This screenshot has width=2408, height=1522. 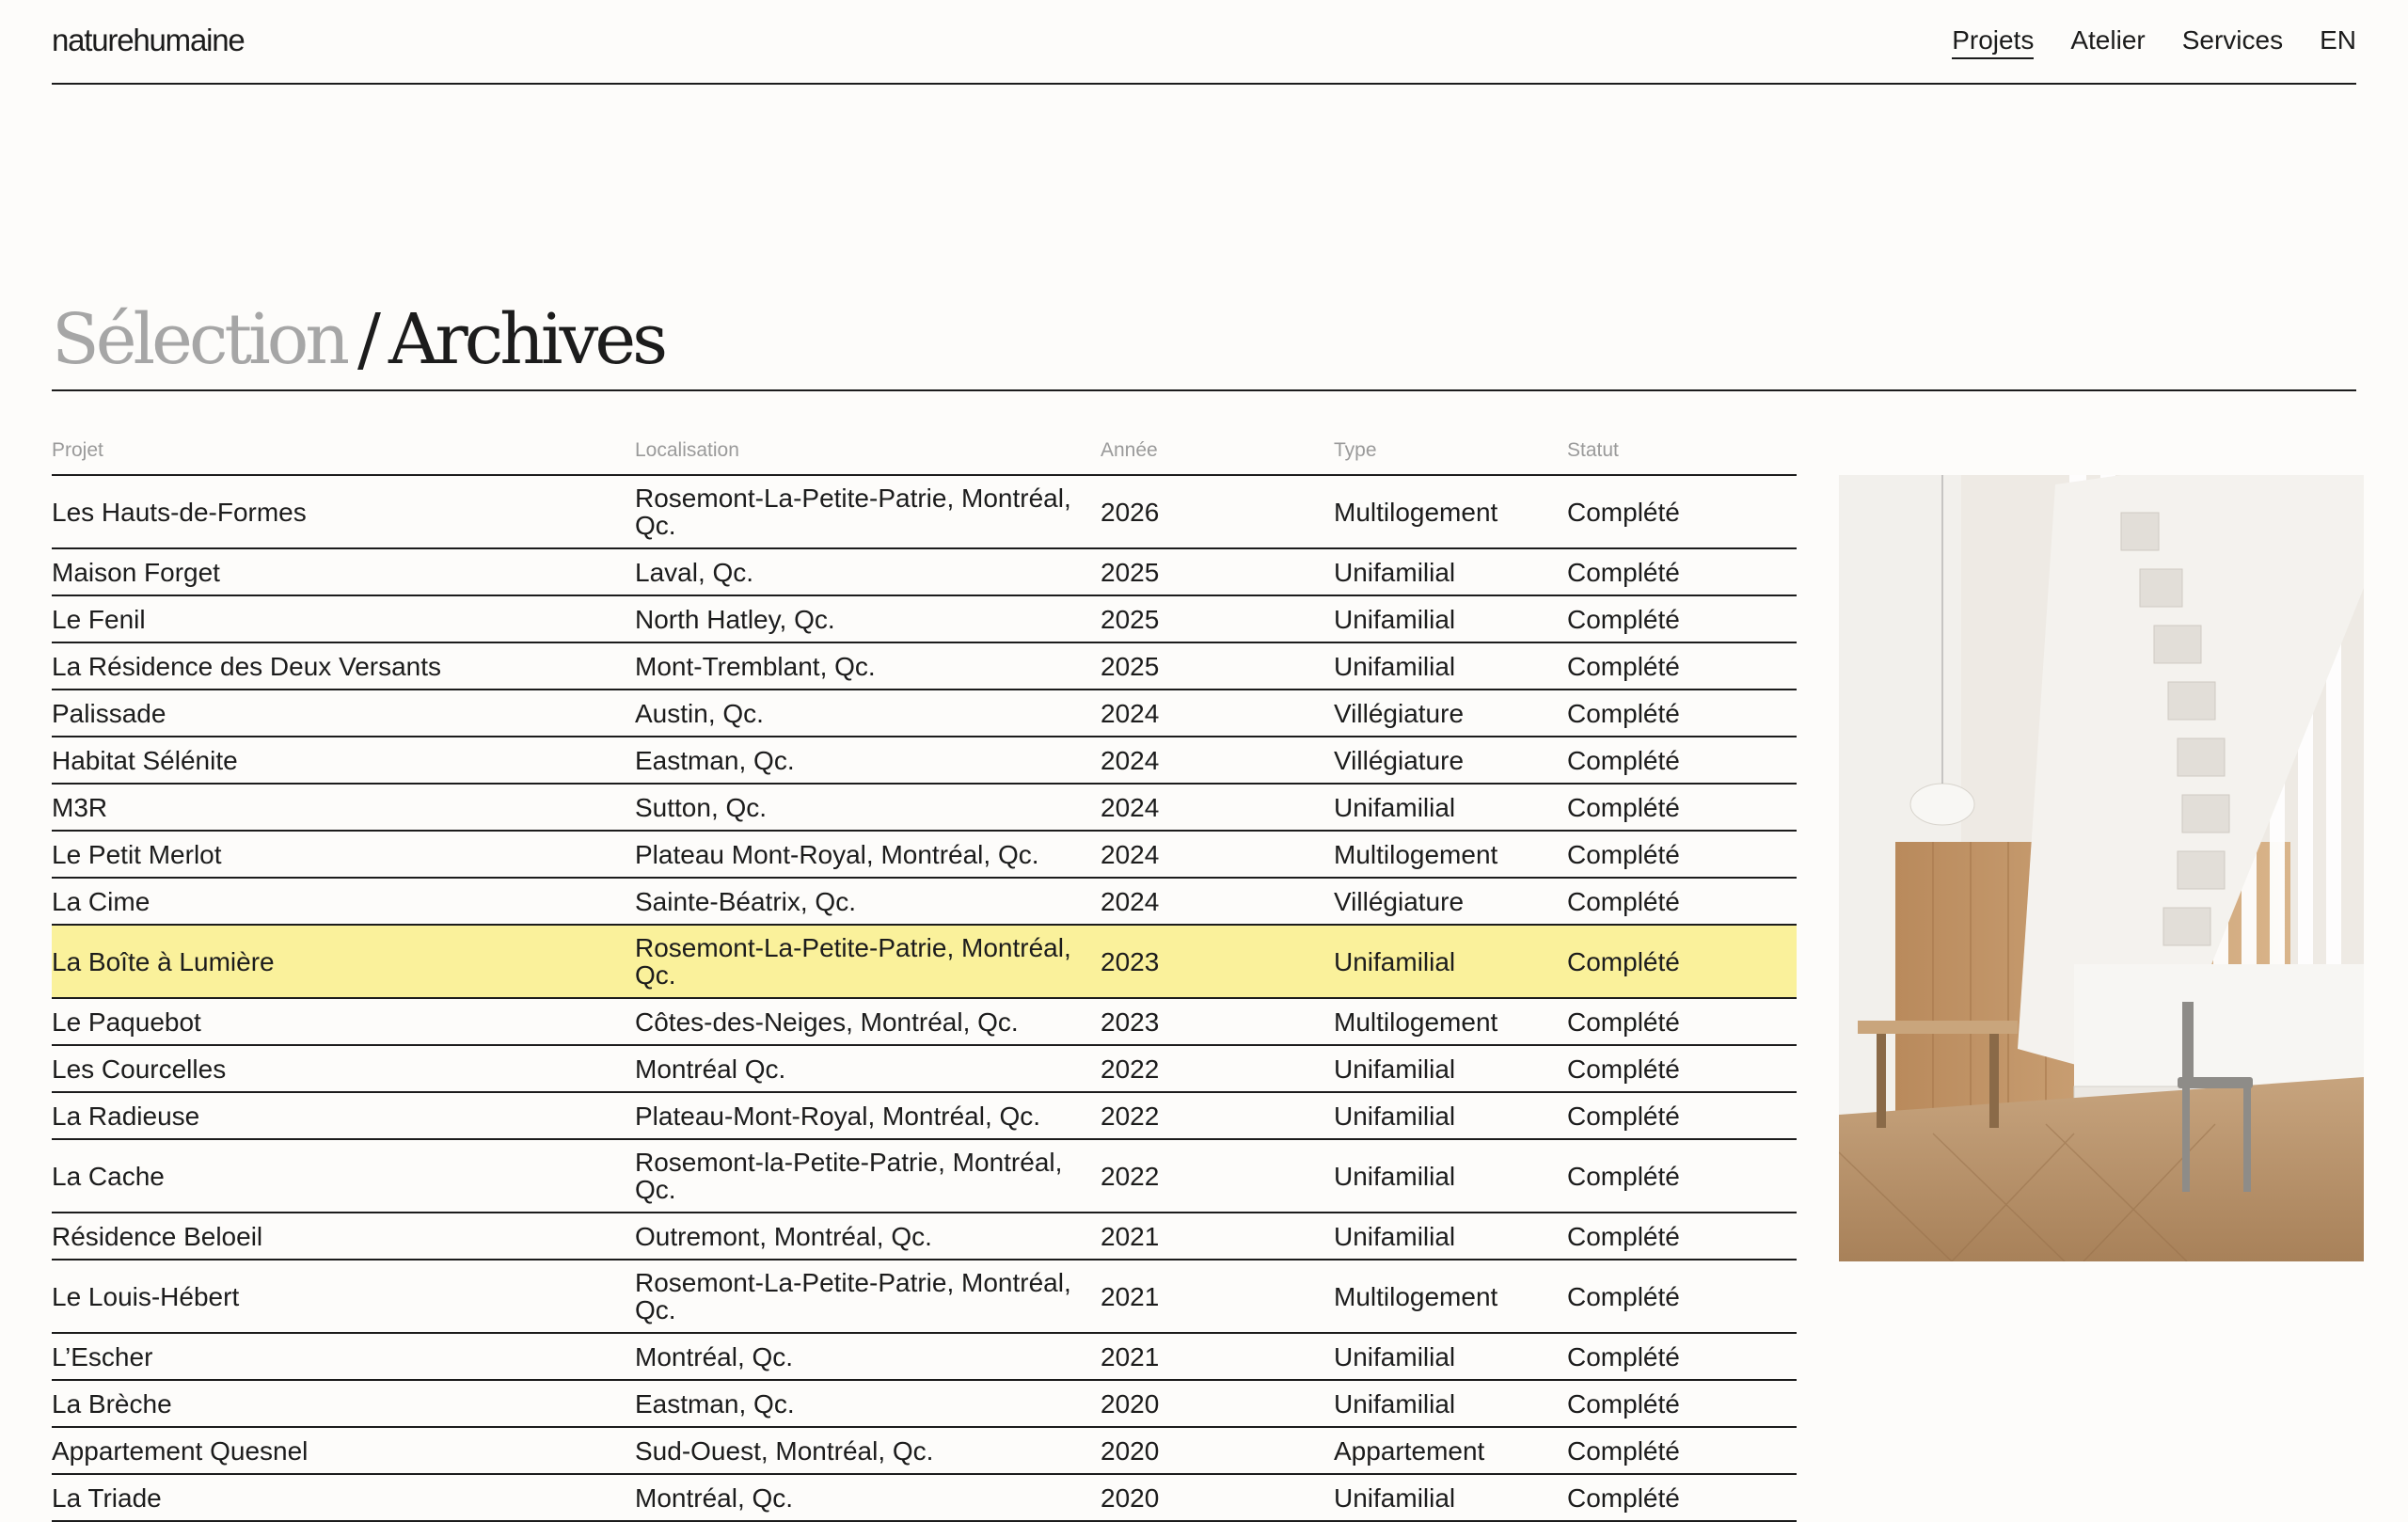 I want to click on project-name-cell: Le Paquebot, so click(x=127, y=1022).